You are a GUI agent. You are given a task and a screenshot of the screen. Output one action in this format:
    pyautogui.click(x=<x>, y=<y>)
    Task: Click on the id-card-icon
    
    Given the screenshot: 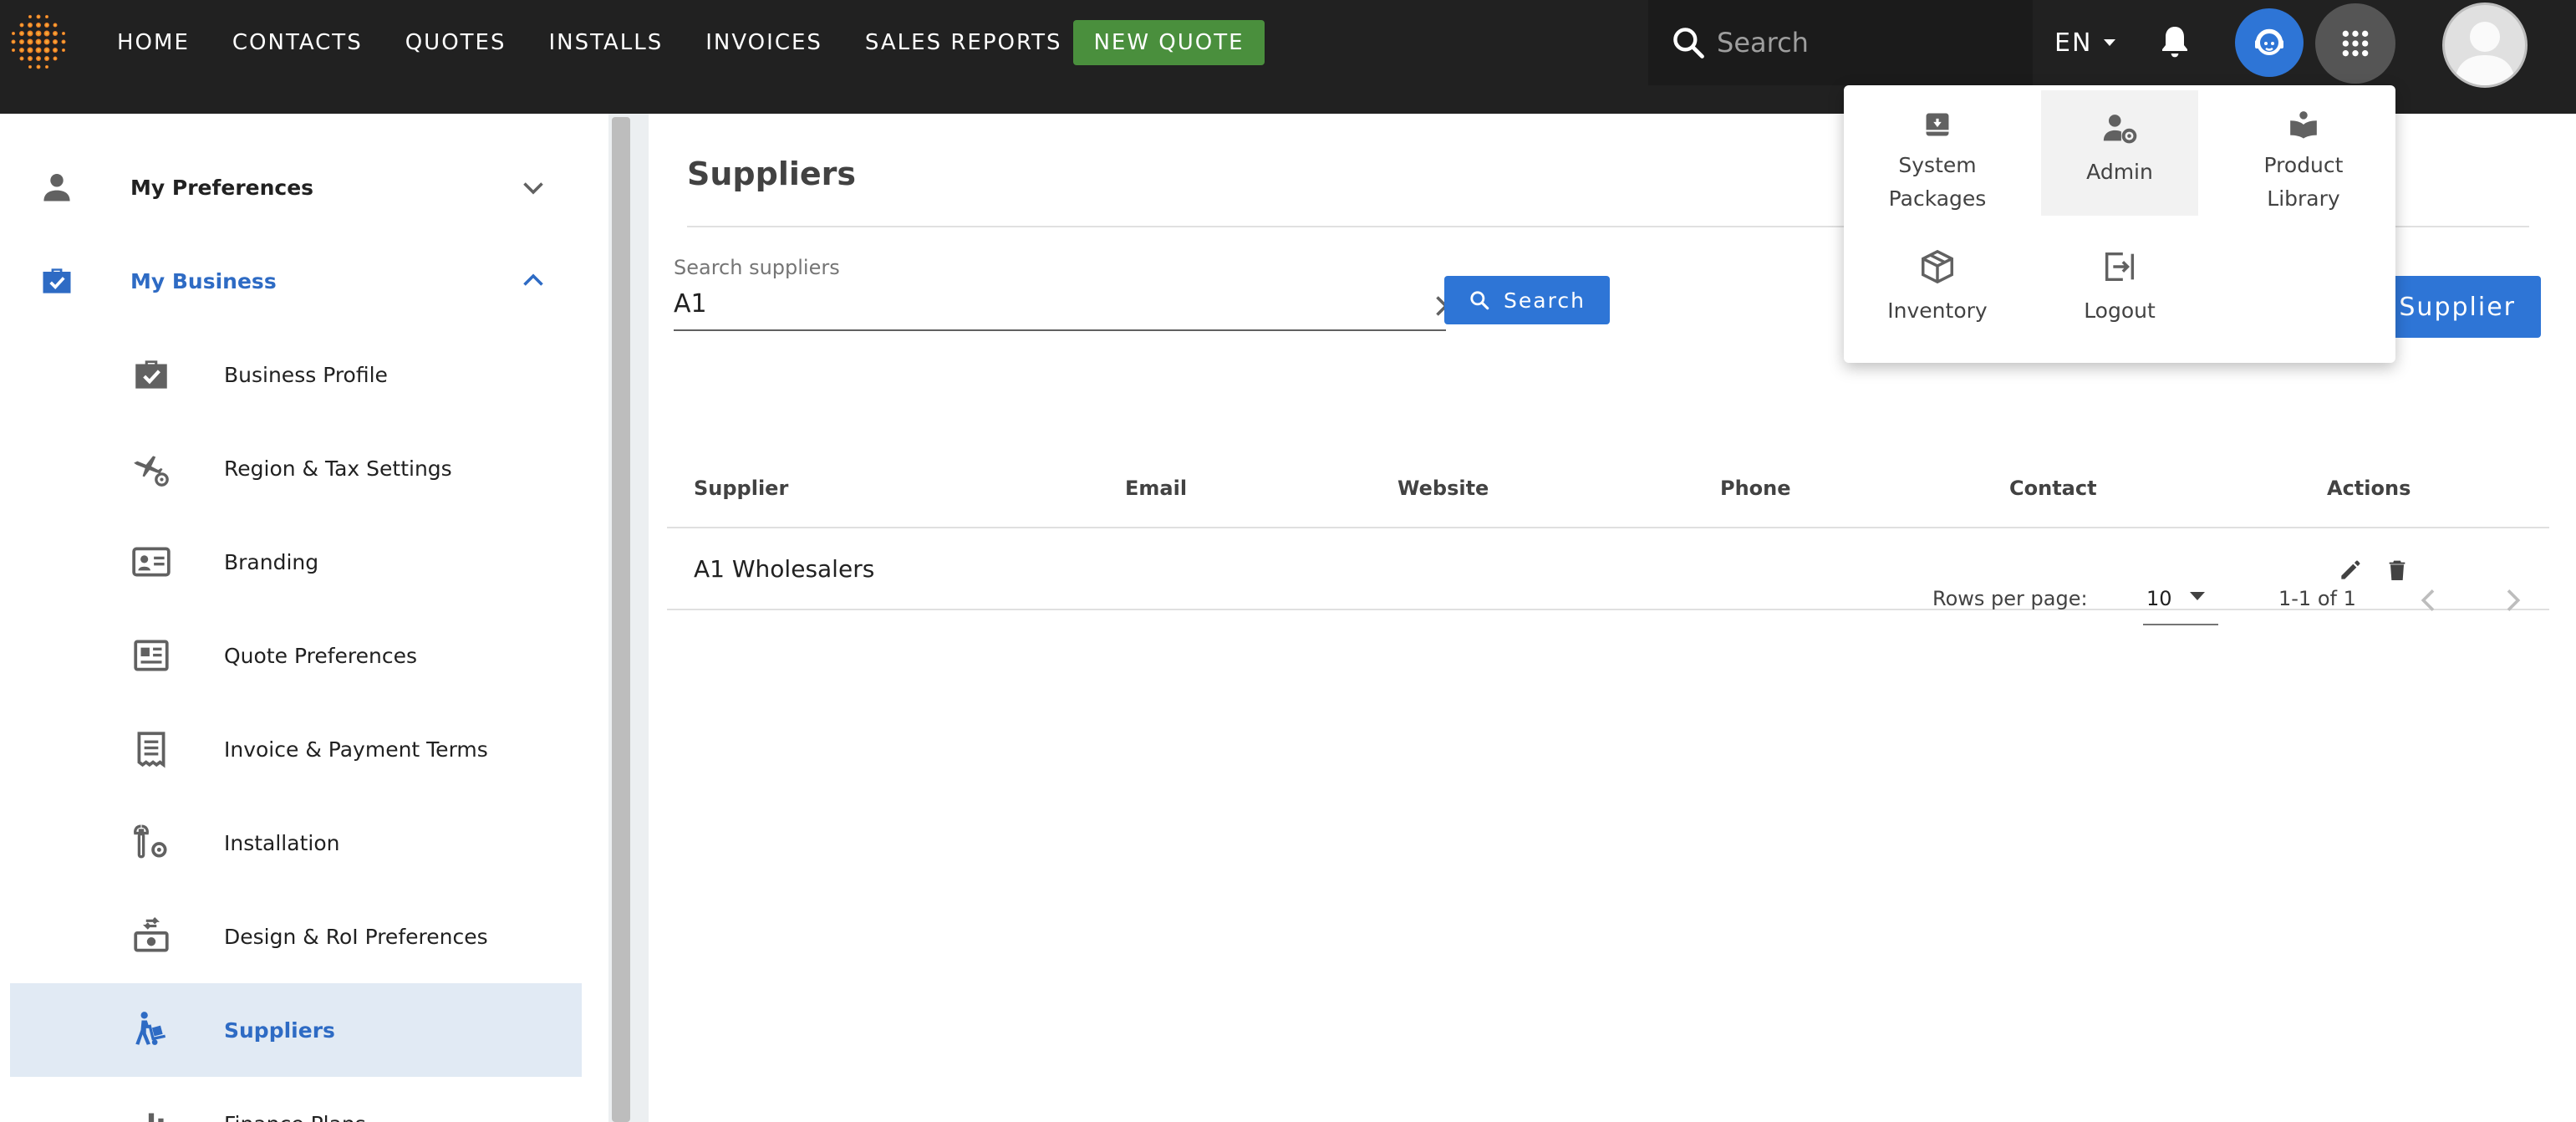 What is the action you would take?
    pyautogui.click(x=151, y=562)
    